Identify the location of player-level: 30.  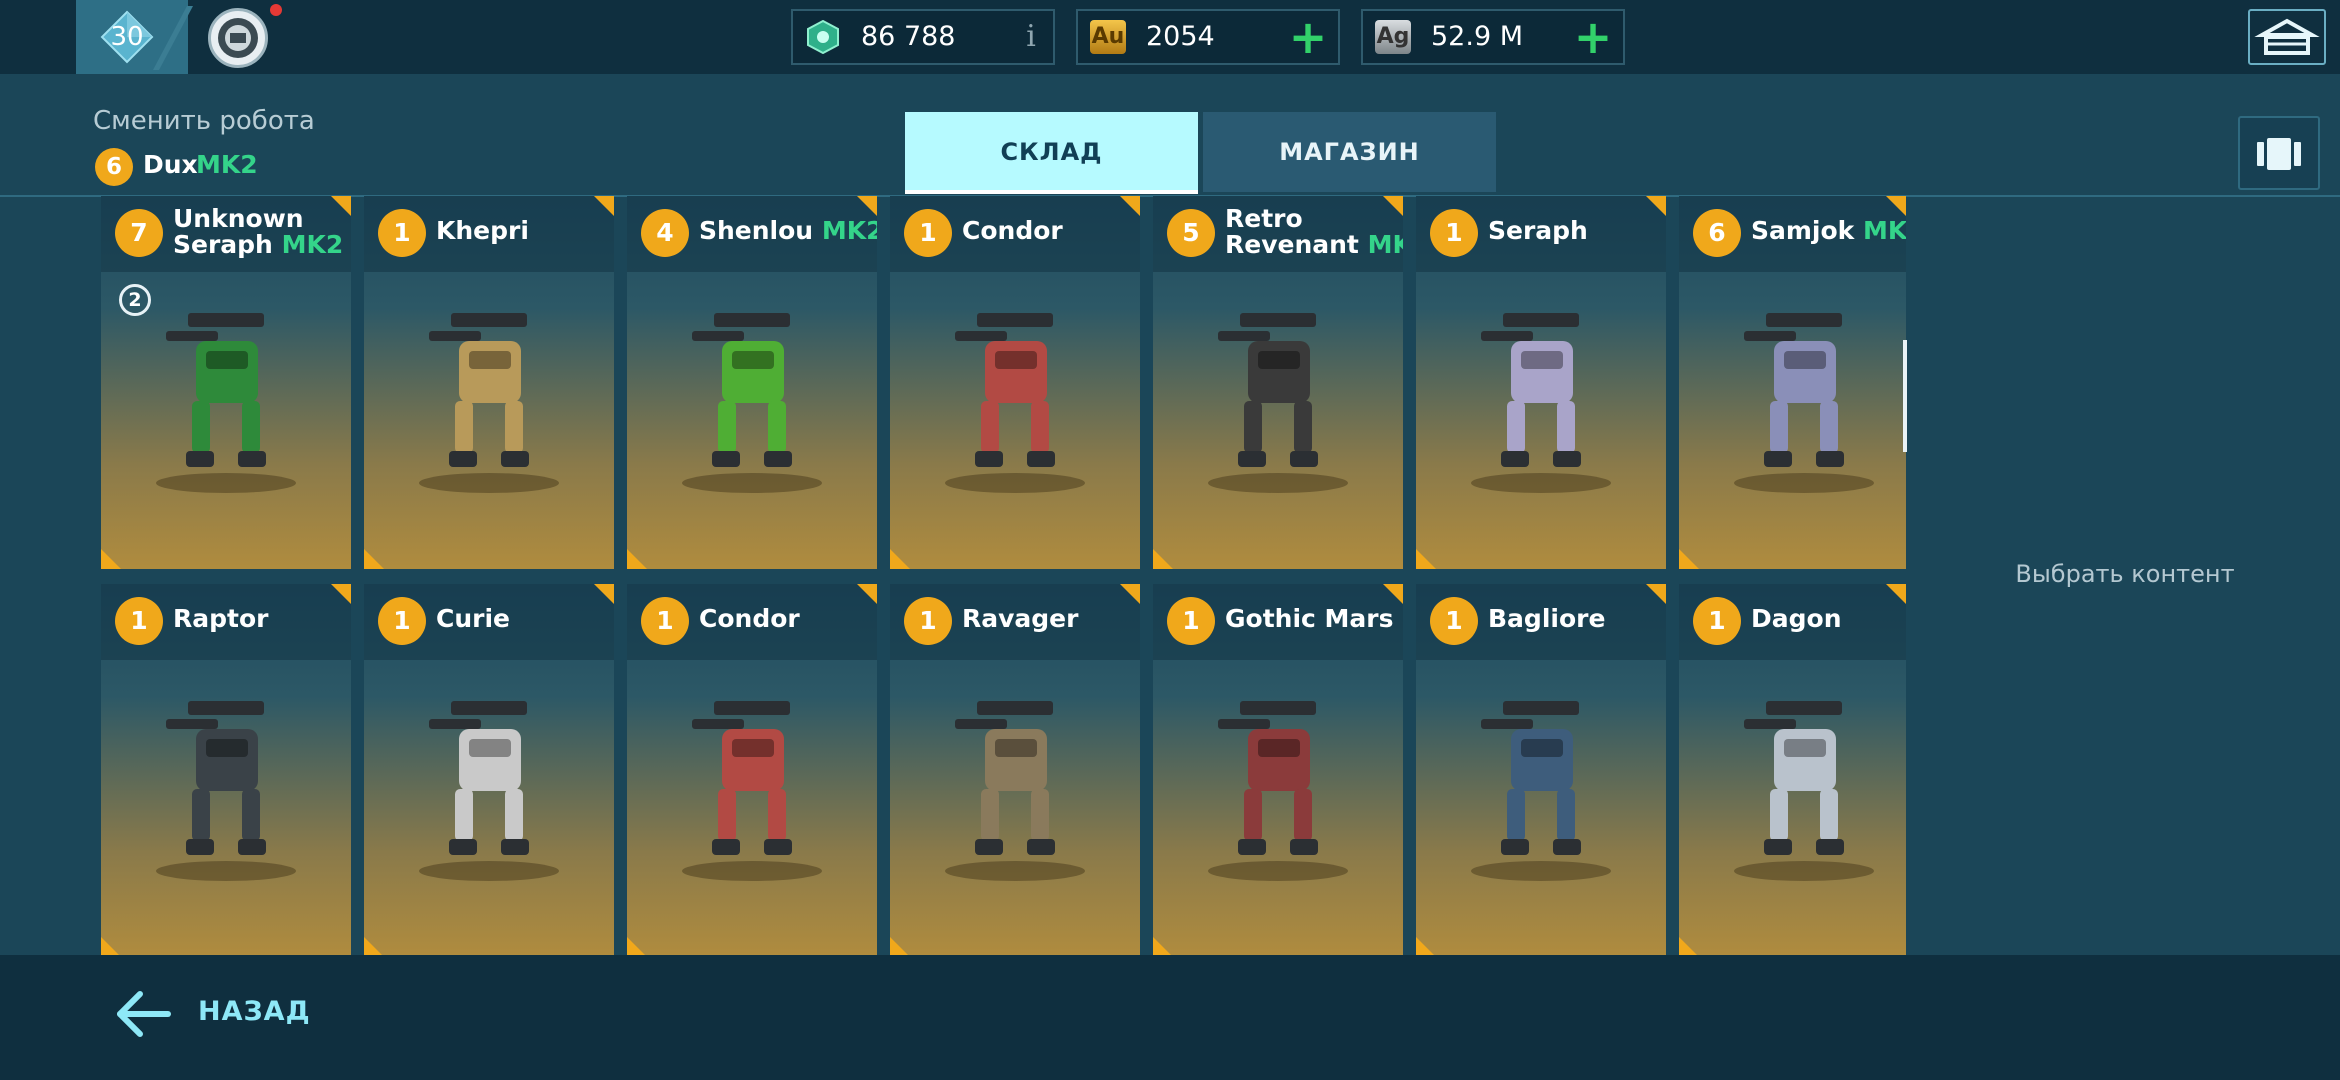
(127, 37).